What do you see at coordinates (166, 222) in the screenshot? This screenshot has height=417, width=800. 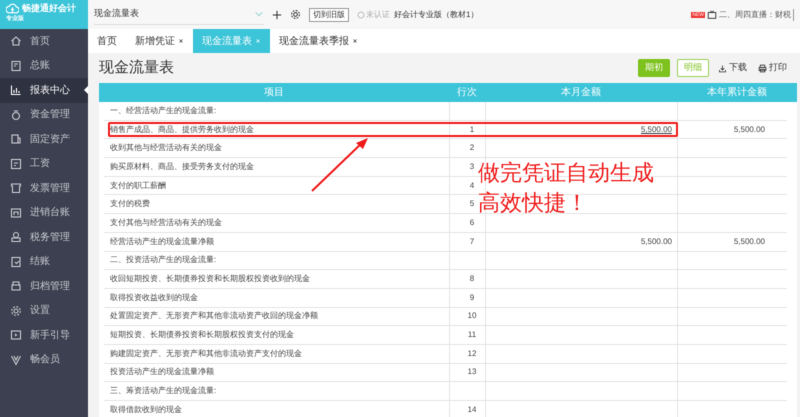 I see `table-cell-text: 支付其他与经营活动有关的现金` at bounding box center [166, 222].